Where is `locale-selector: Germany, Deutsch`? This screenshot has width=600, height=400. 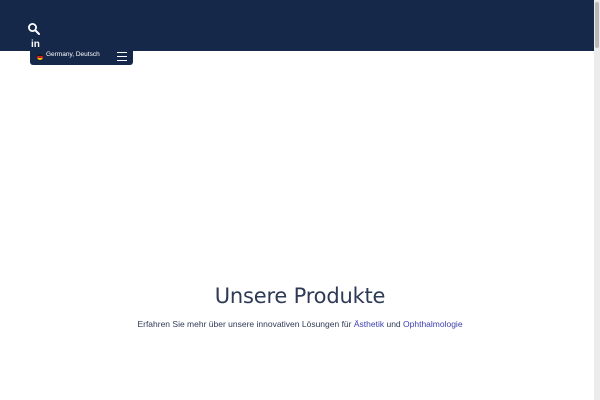
locale-selector: Germany, Deutsch is located at coordinates (81, 56).